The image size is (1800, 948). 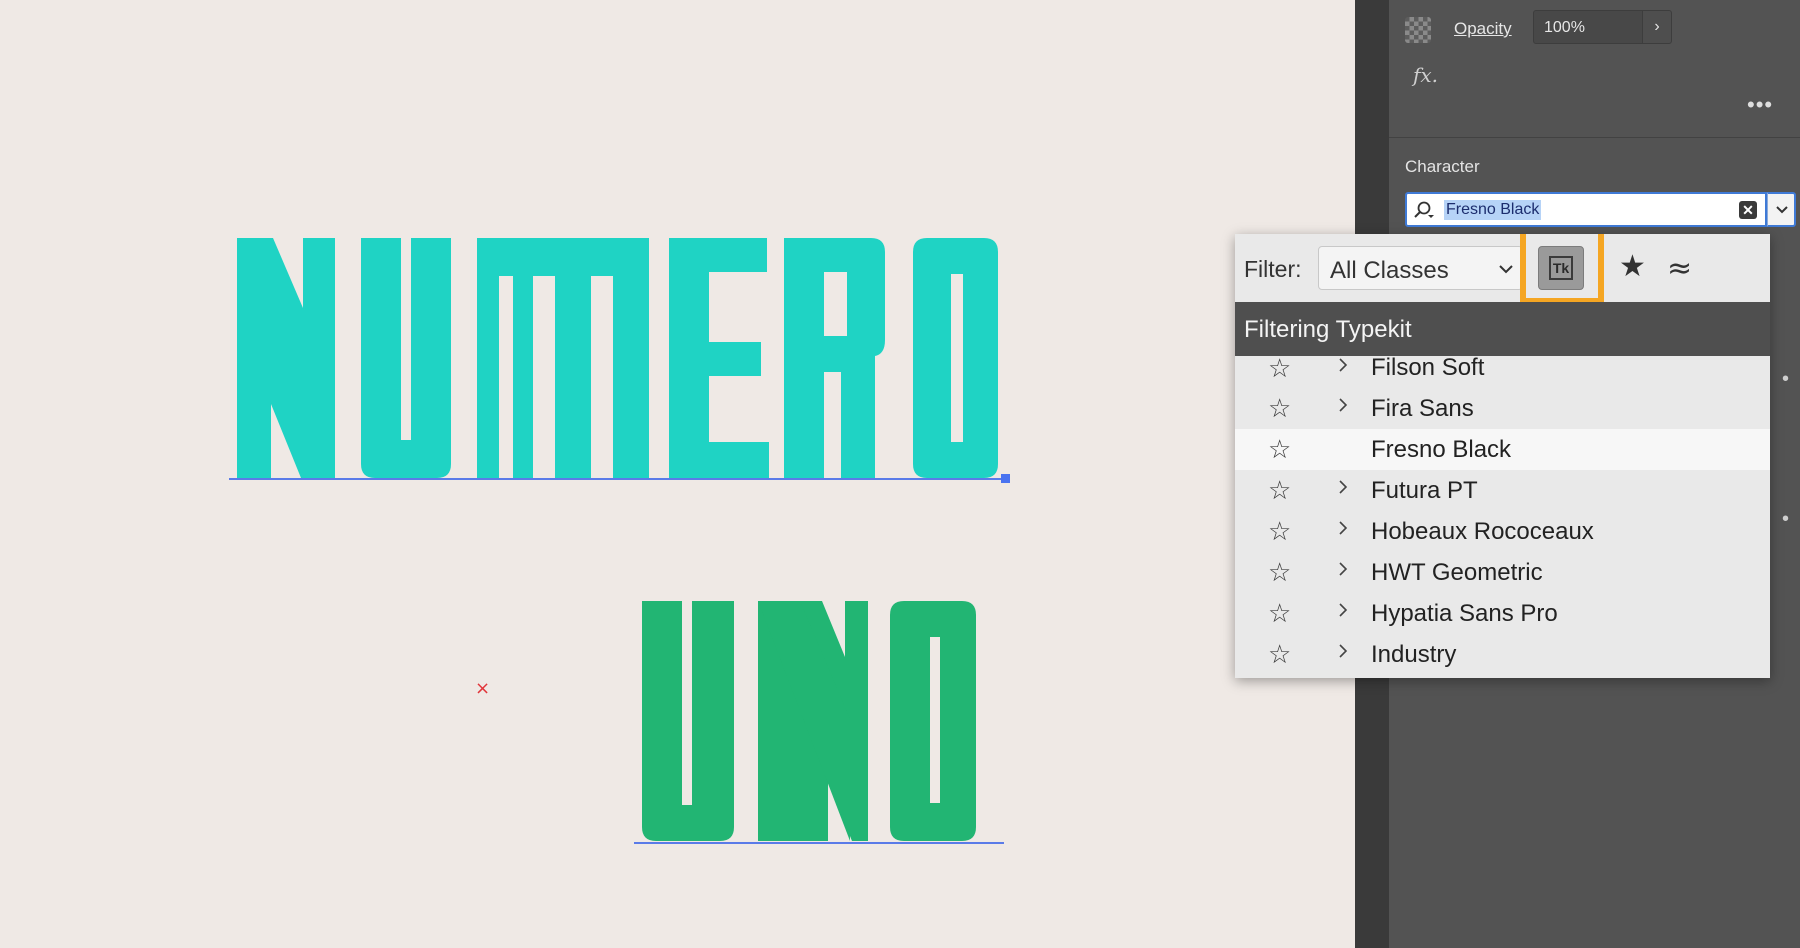 I want to click on font-list-item: ☆ Fira Sans, so click(x=1502, y=408).